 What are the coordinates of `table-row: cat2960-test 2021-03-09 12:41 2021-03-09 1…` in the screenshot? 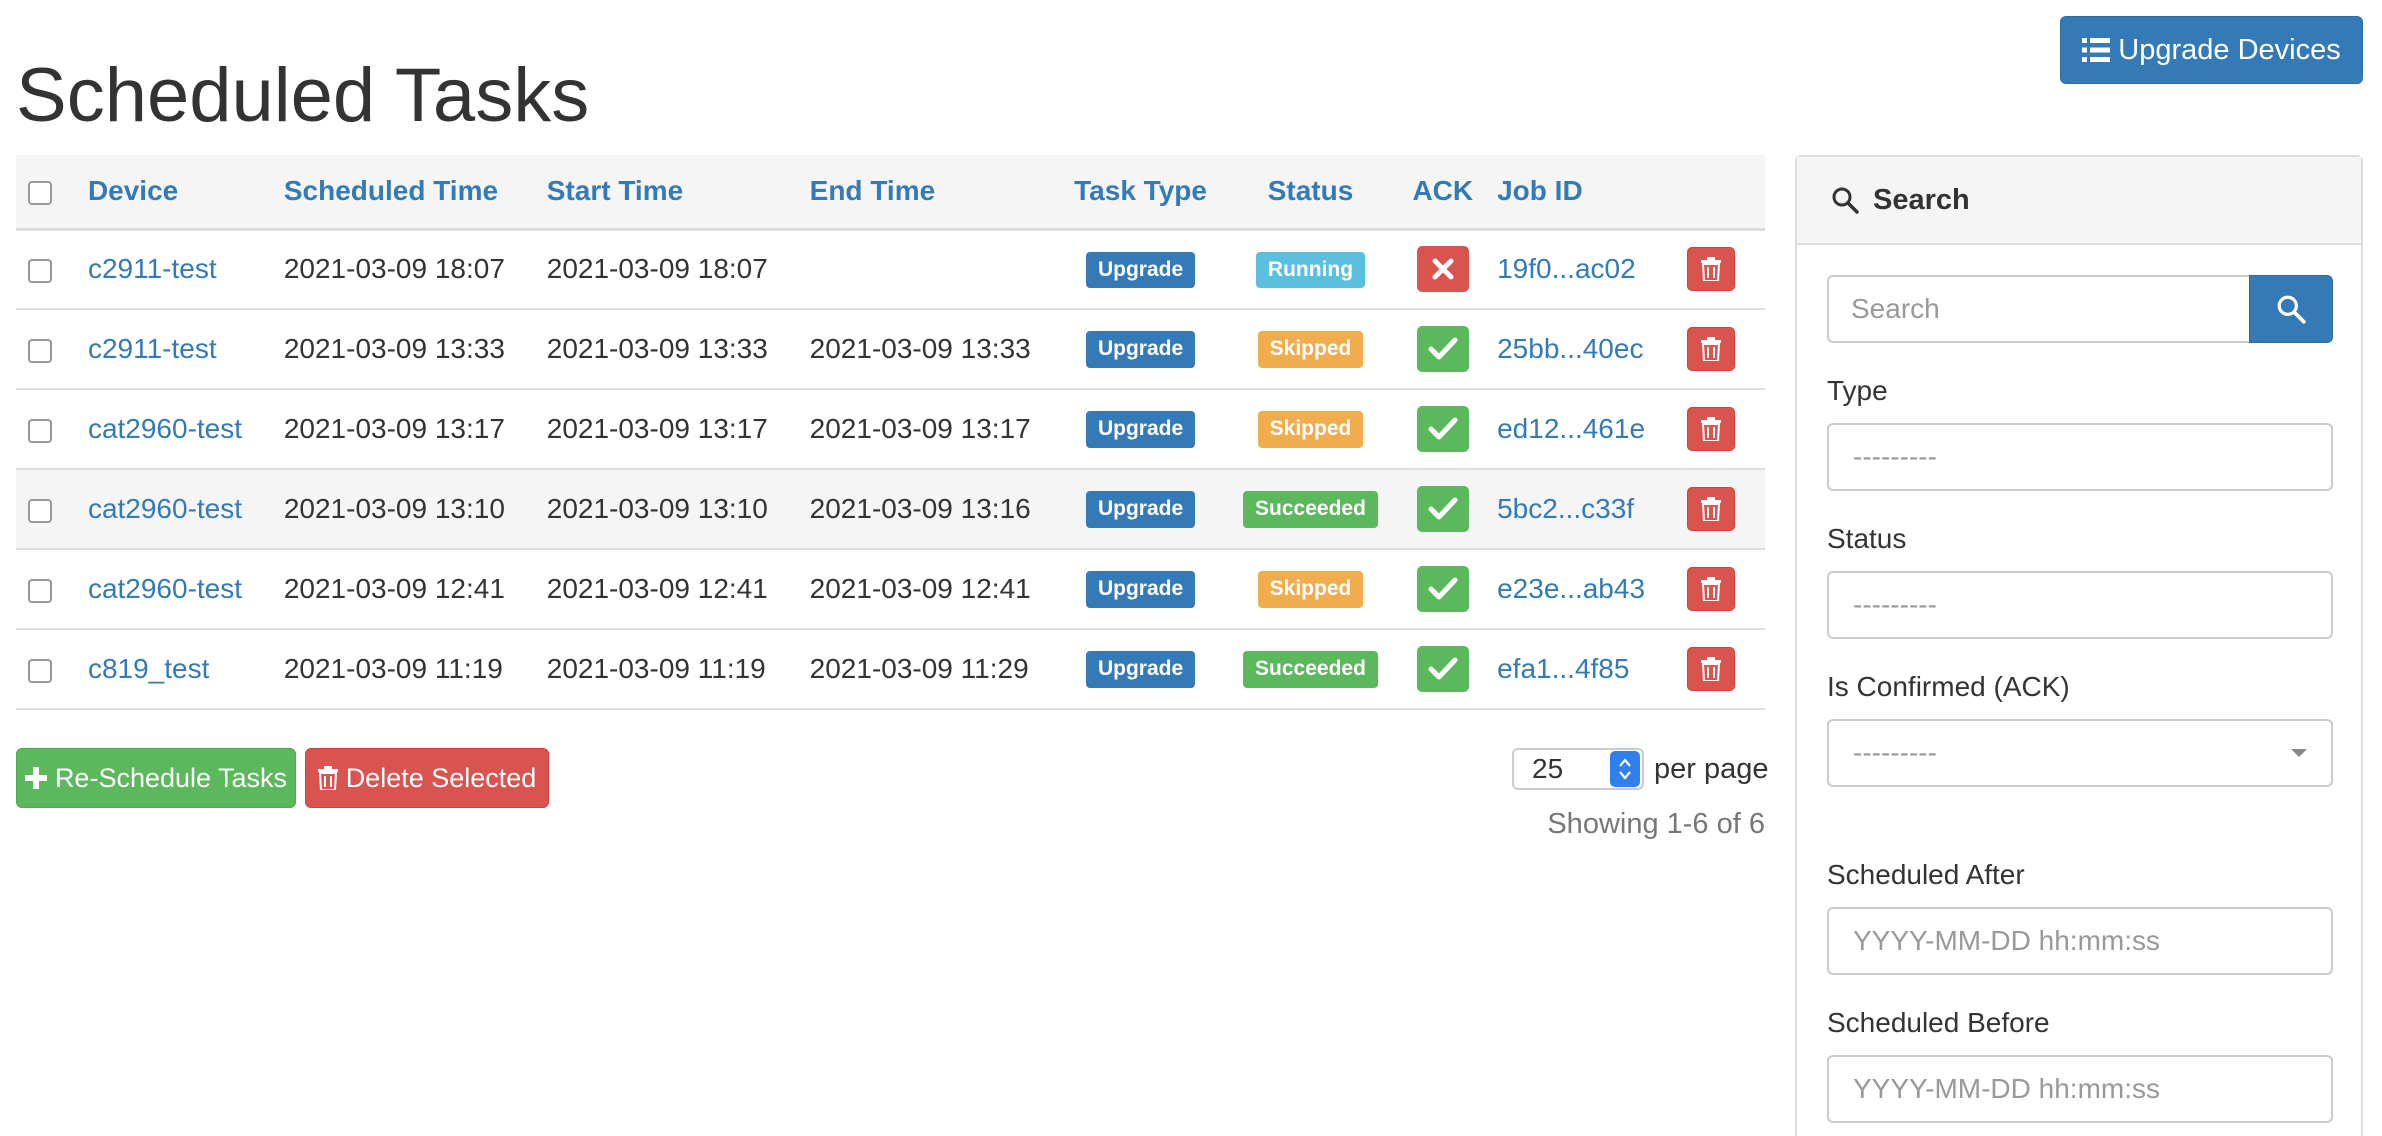 It's located at (890, 589).